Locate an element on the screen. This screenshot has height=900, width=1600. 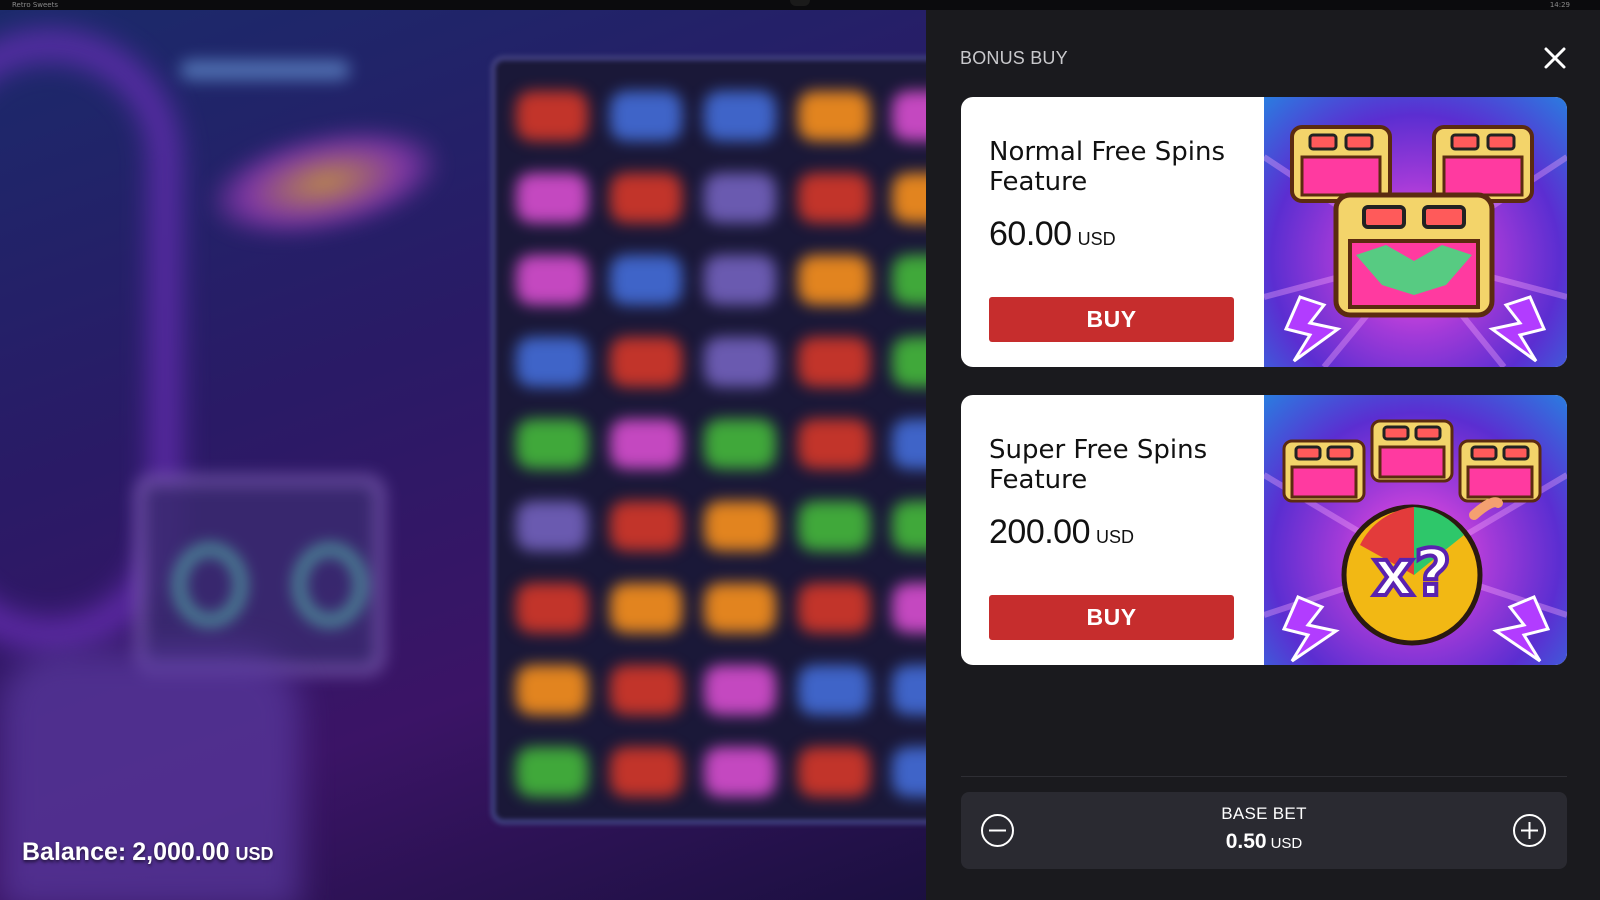
chests-and-bomb-image: x? is located at coordinates (1415, 541).